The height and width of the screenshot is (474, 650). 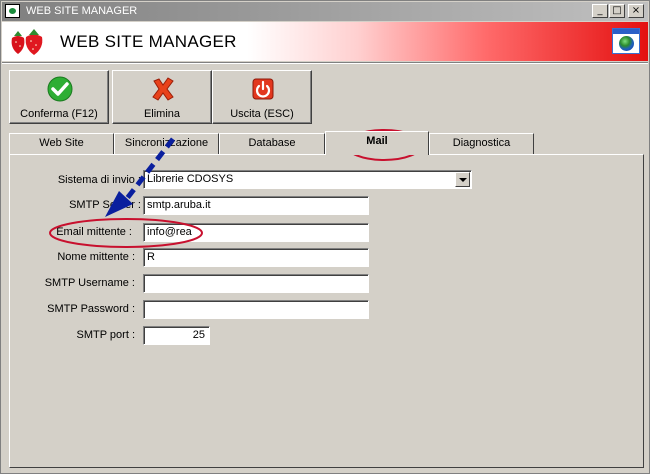 What do you see at coordinates (600, 11) in the screenshot?
I see `minimize-button: _` at bounding box center [600, 11].